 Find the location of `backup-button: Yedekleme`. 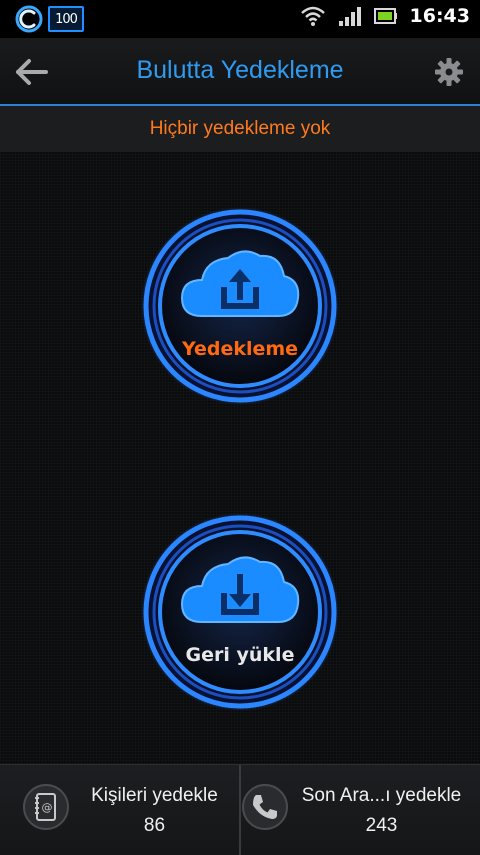

backup-button: Yedekleme is located at coordinates (240, 306).